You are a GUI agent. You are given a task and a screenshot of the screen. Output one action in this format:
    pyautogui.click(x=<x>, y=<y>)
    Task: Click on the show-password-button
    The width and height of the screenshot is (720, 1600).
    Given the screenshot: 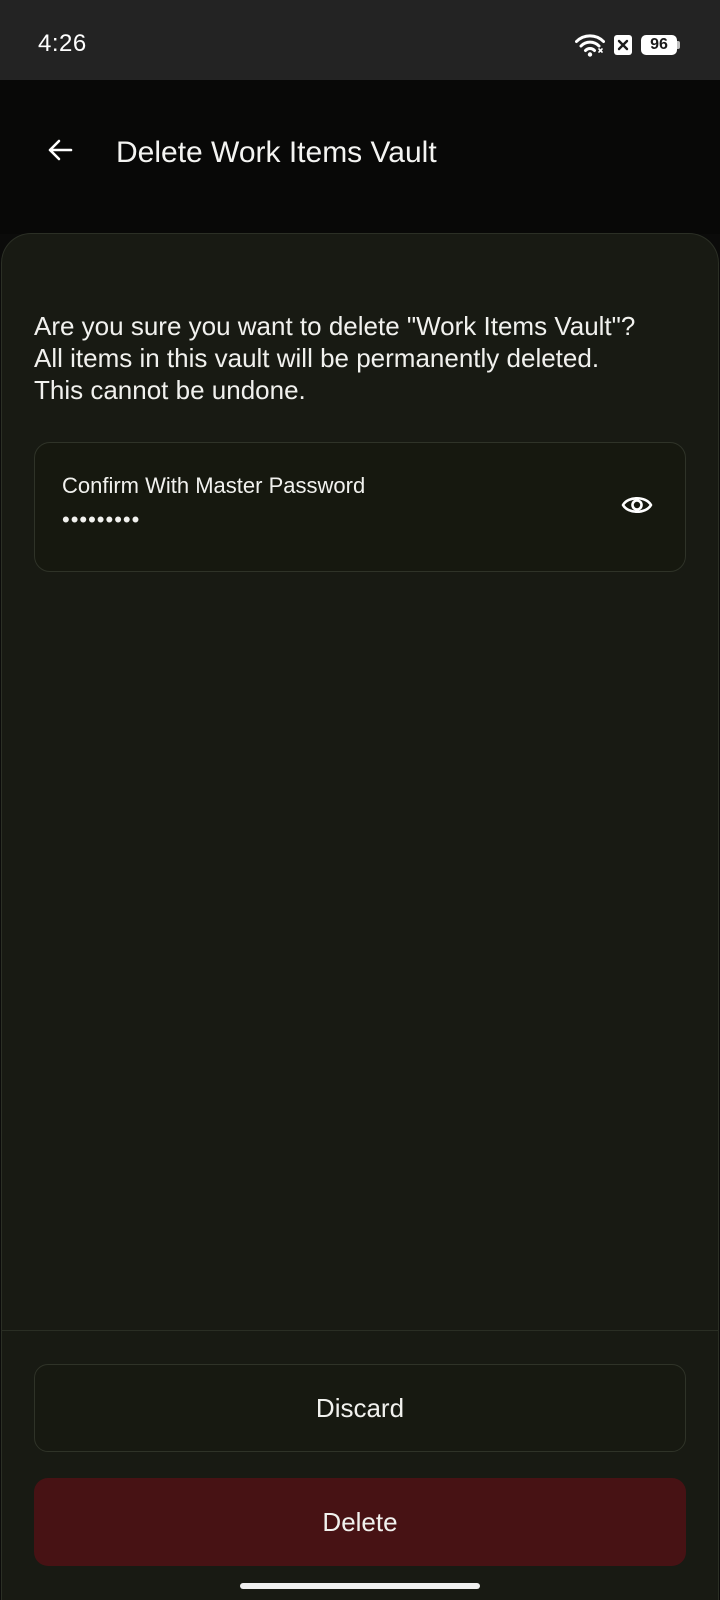 What is the action you would take?
    pyautogui.click(x=637, y=507)
    